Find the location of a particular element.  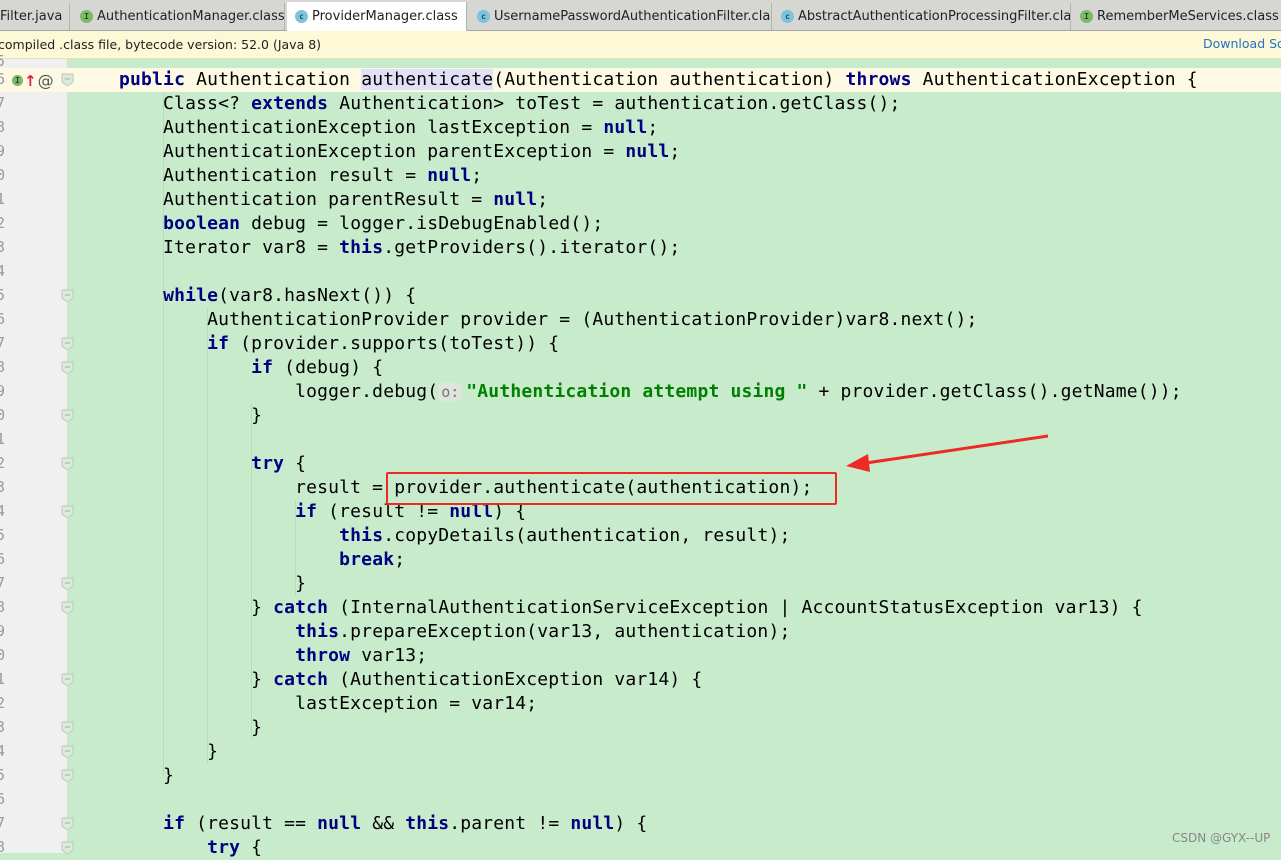

annotation-arrow is located at coordinates (947, 453).